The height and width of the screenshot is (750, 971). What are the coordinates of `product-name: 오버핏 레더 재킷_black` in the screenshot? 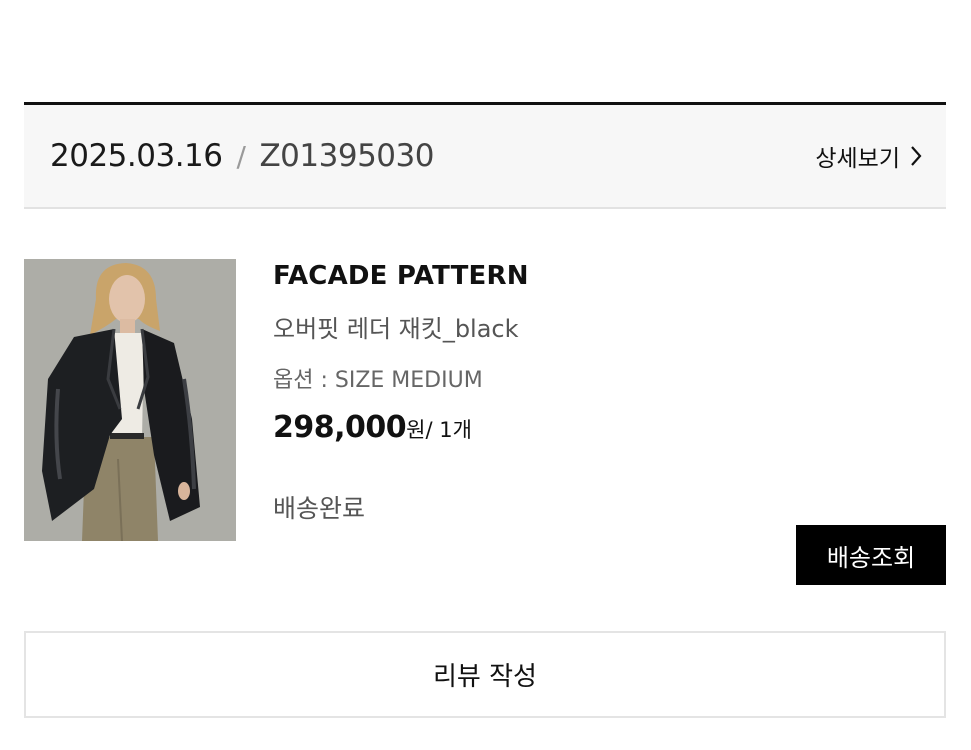 It's located at (401, 326).